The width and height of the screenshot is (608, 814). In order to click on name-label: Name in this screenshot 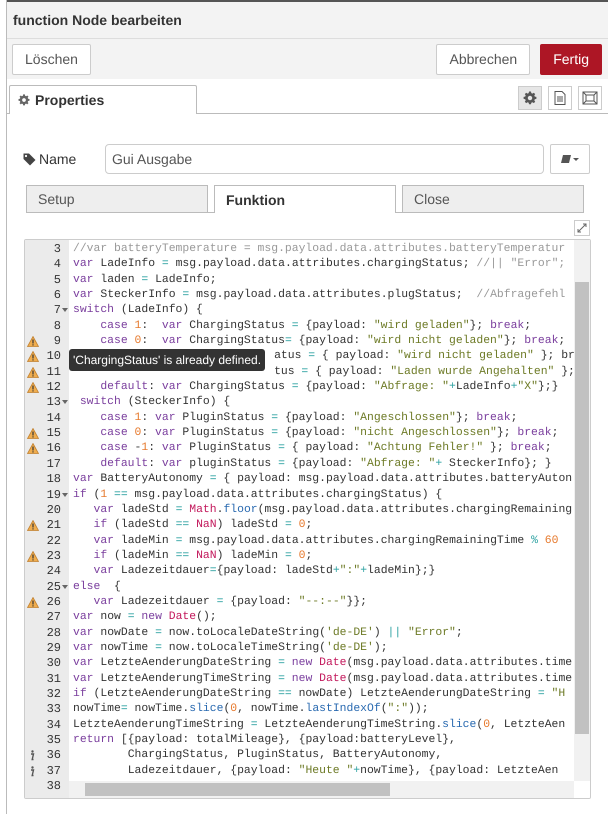, I will do `click(57, 159)`.